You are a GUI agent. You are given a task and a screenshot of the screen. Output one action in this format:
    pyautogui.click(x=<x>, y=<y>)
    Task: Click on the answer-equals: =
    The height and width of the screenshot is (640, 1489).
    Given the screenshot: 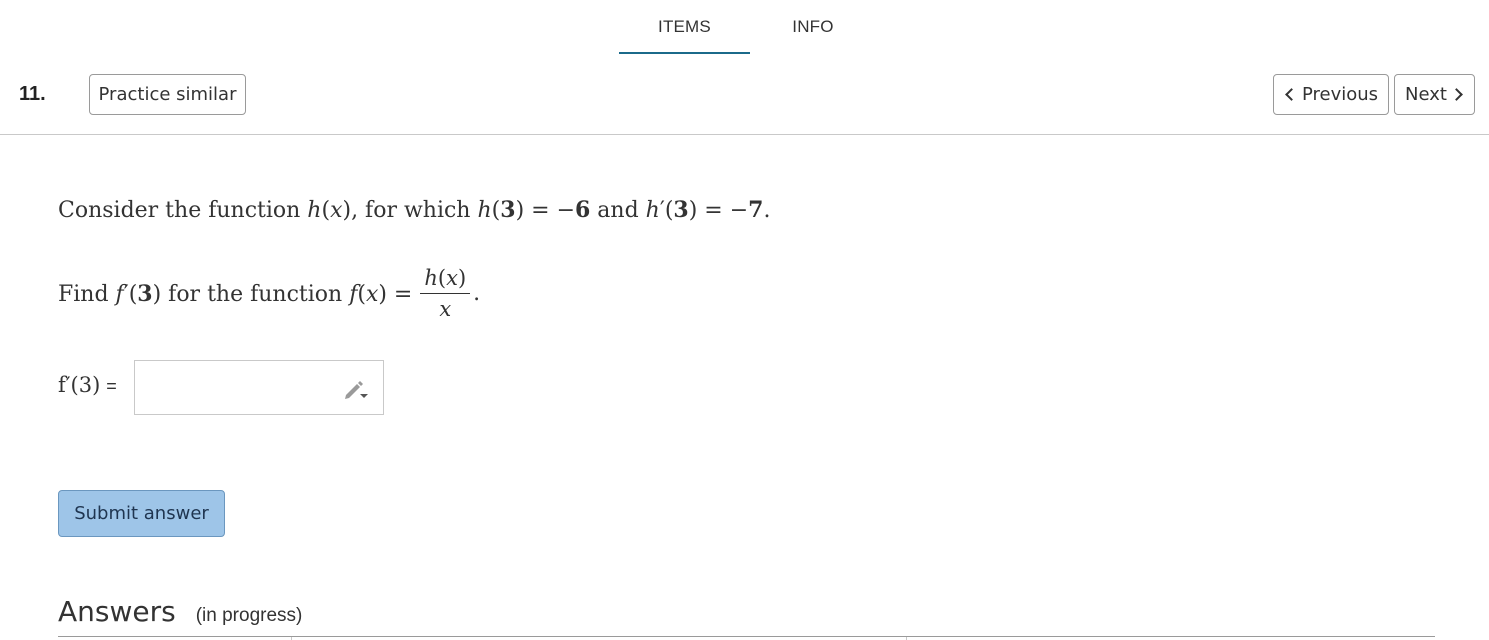 What is the action you would take?
    pyautogui.click(x=111, y=386)
    